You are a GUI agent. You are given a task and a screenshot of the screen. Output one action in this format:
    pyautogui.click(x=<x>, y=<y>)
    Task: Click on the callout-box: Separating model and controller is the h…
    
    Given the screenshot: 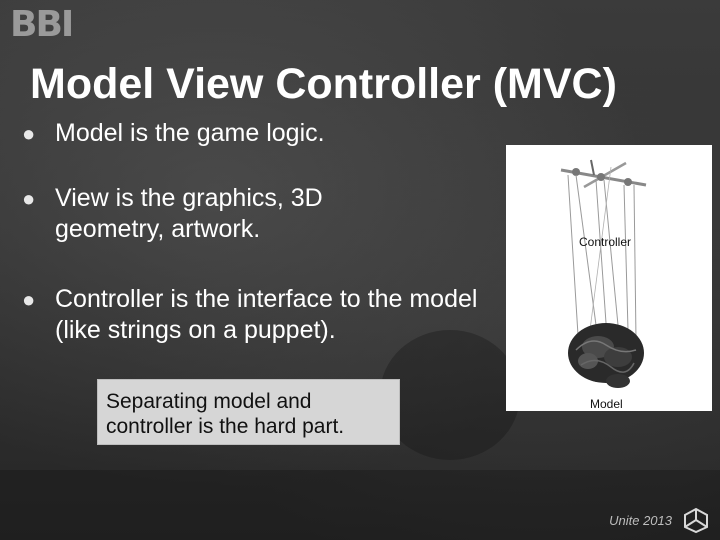 What is the action you would take?
    pyautogui.click(x=248, y=412)
    